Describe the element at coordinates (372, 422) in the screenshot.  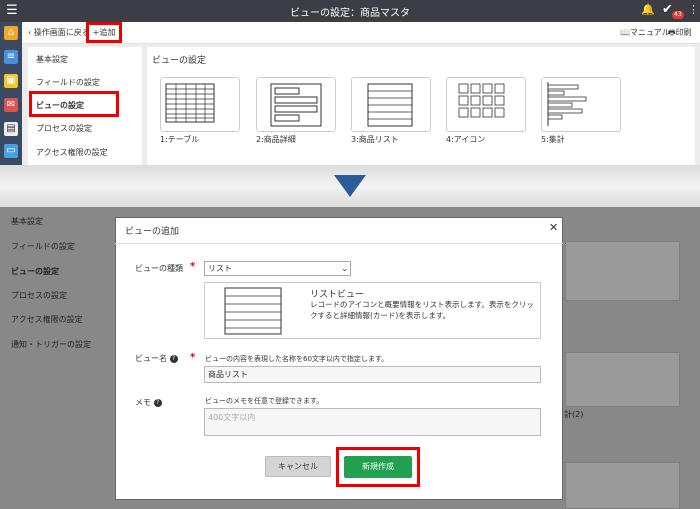
I see `memo-textarea: 400文字以内` at that location.